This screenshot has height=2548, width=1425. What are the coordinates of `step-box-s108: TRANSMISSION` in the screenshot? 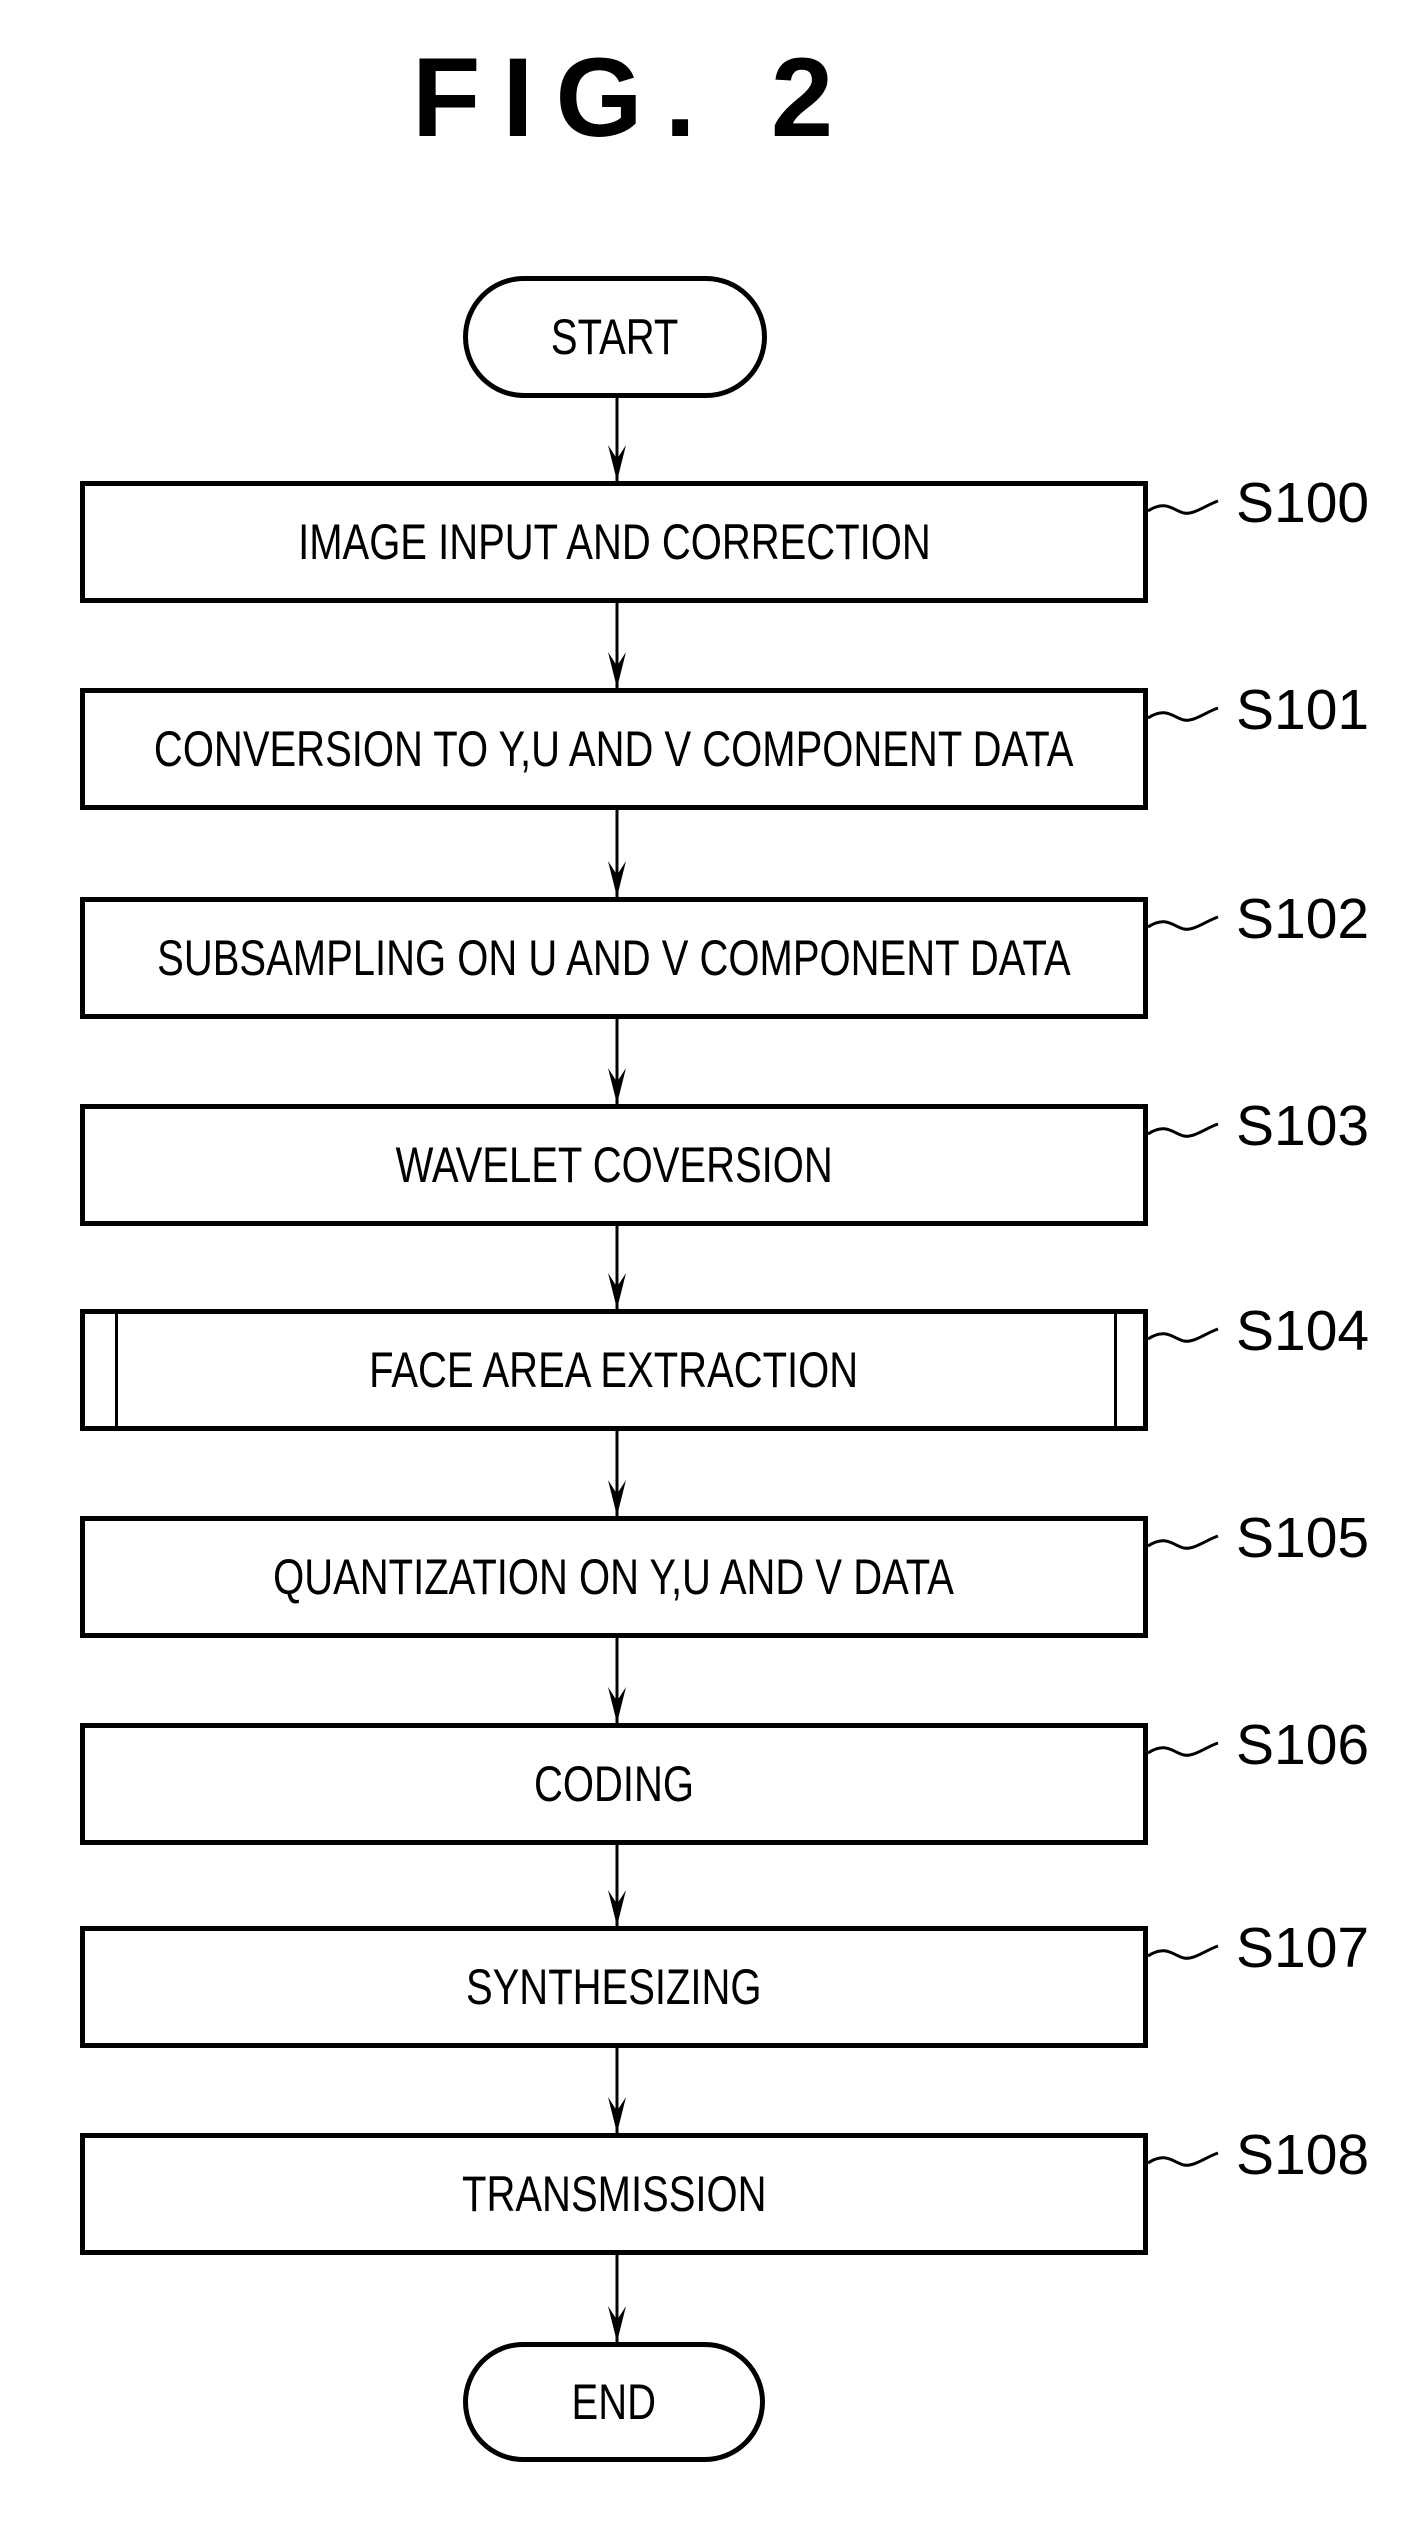 It's located at (614, 2194).